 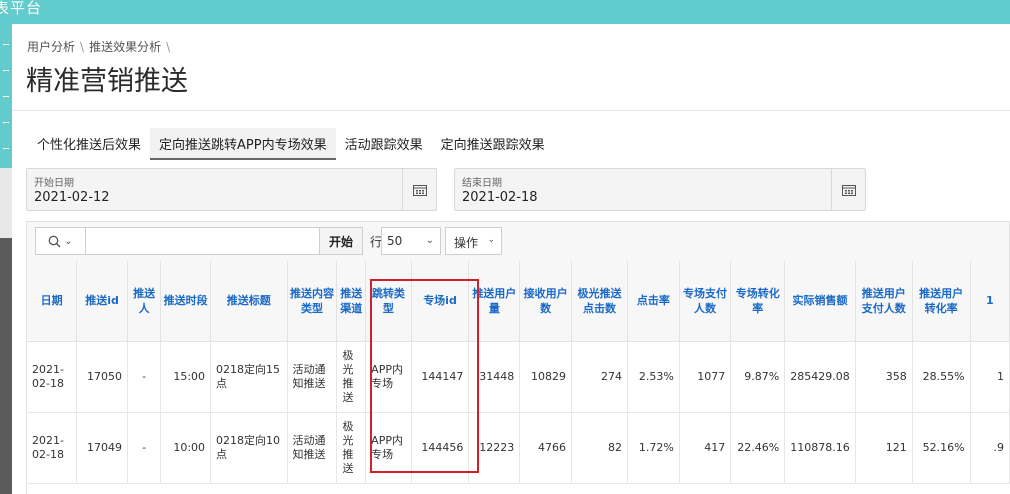 What do you see at coordinates (758, 377) in the screenshot?
I see `table-cell: 9.87%` at bounding box center [758, 377].